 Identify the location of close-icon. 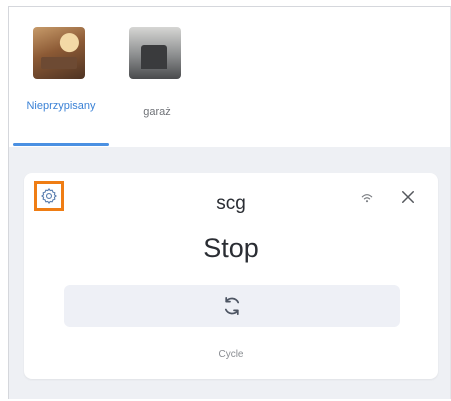
(408, 197).